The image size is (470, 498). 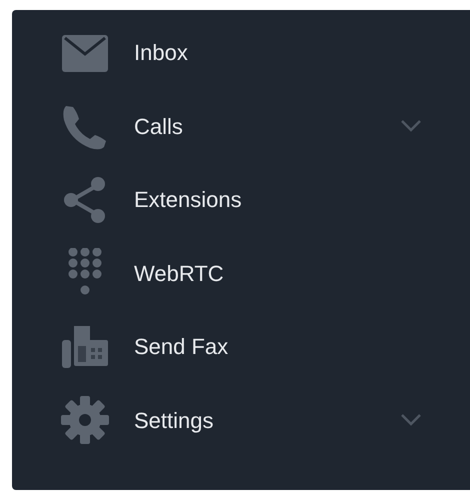 What do you see at coordinates (265, 347) in the screenshot?
I see `sidebar-item: Send Fax` at bounding box center [265, 347].